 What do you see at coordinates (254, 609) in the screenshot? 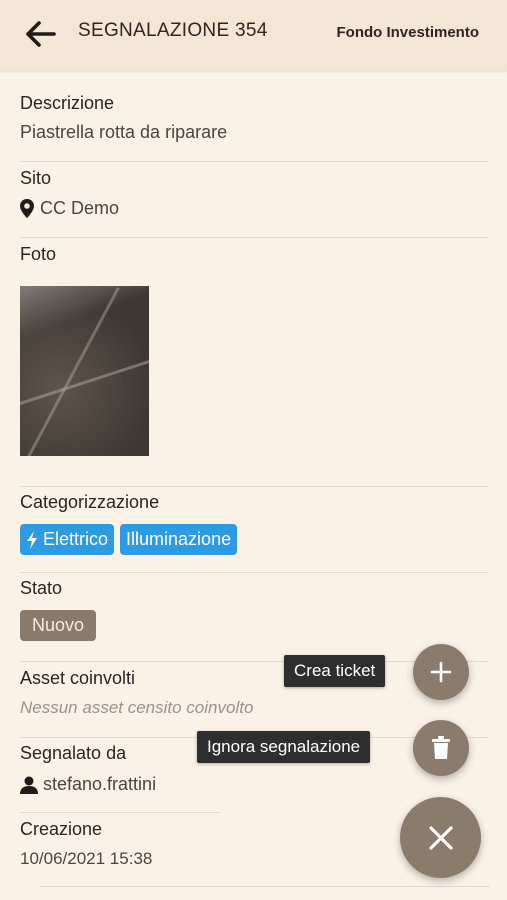
I see `status-section: Stato Nuovo` at bounding box center [254, 609].